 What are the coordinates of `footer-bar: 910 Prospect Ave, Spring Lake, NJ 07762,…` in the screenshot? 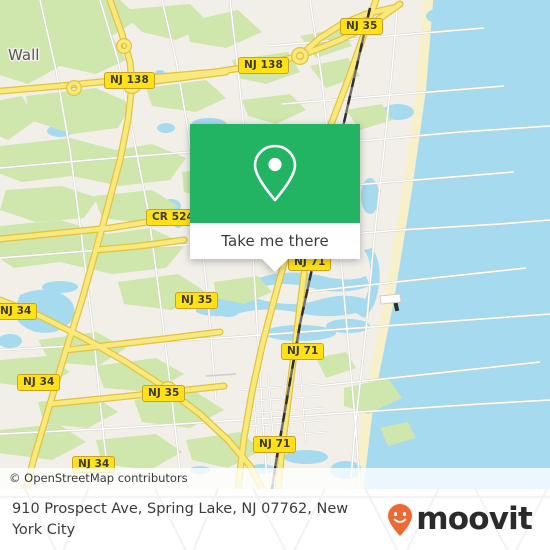 It's located at (275, 519).